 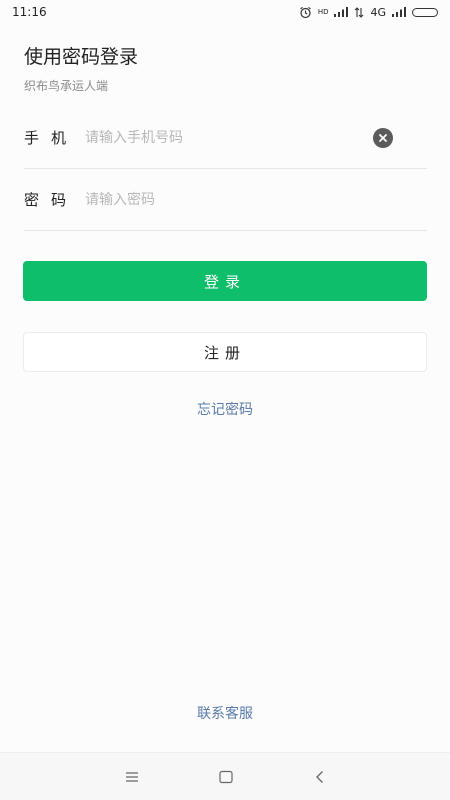 I want to click on clear-icon, so click(x=383, y=138).